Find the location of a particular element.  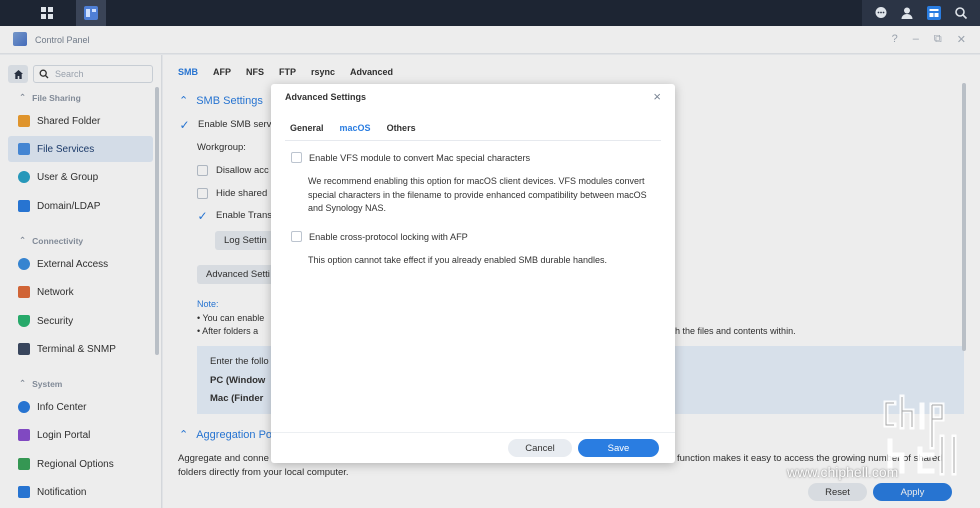

tab-general: General is located at coordinates (307, 128).